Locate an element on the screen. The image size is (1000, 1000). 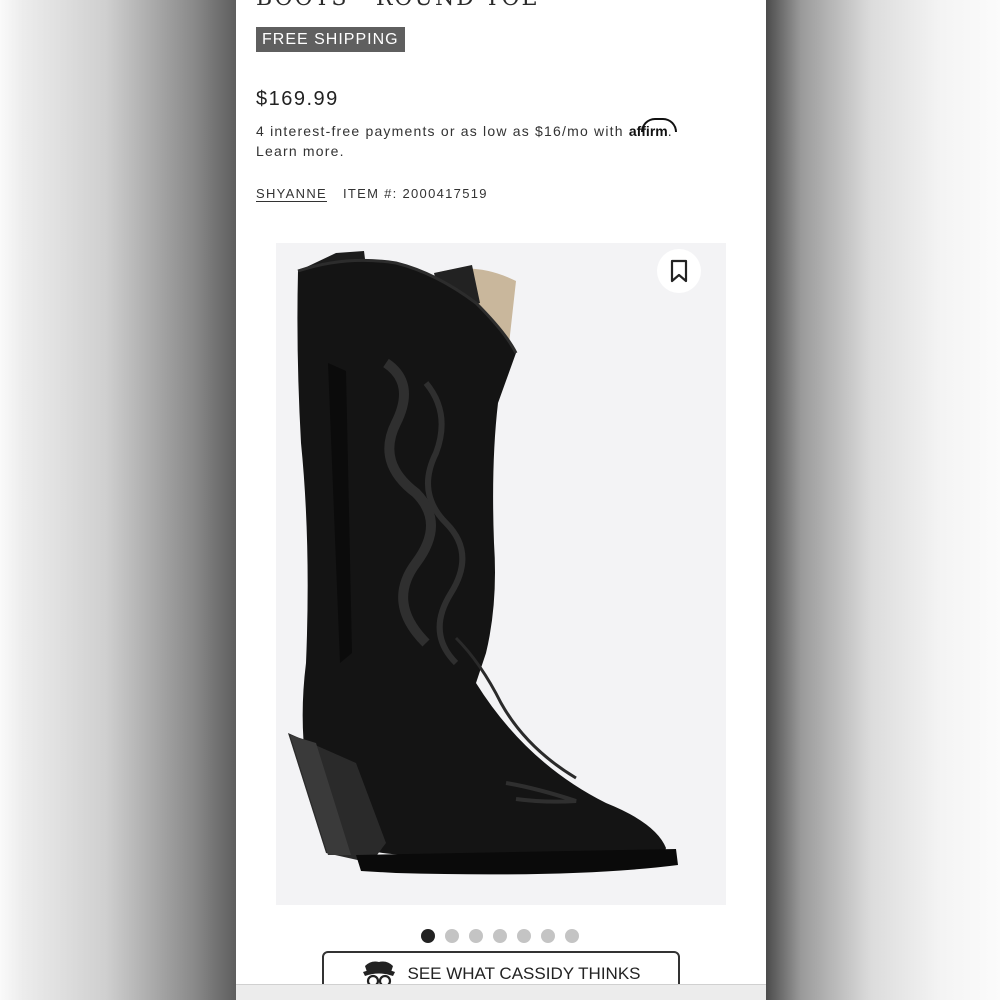
brand-link: SHYANNE is located at coordinates (291, 193).